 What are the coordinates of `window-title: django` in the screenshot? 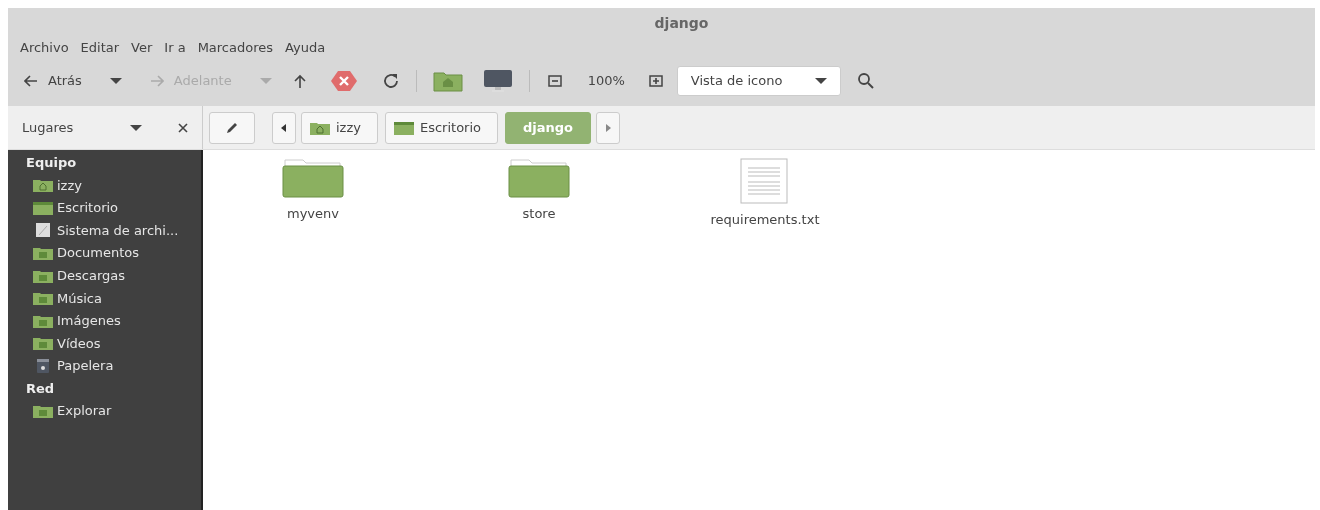 It's located at (681, 23).